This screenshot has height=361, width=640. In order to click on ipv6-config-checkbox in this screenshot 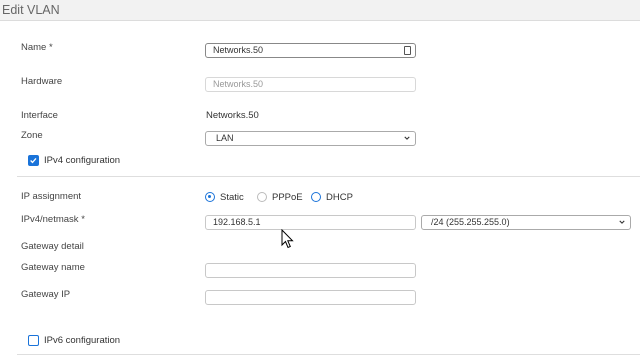, I will do `click(33, 340)`.